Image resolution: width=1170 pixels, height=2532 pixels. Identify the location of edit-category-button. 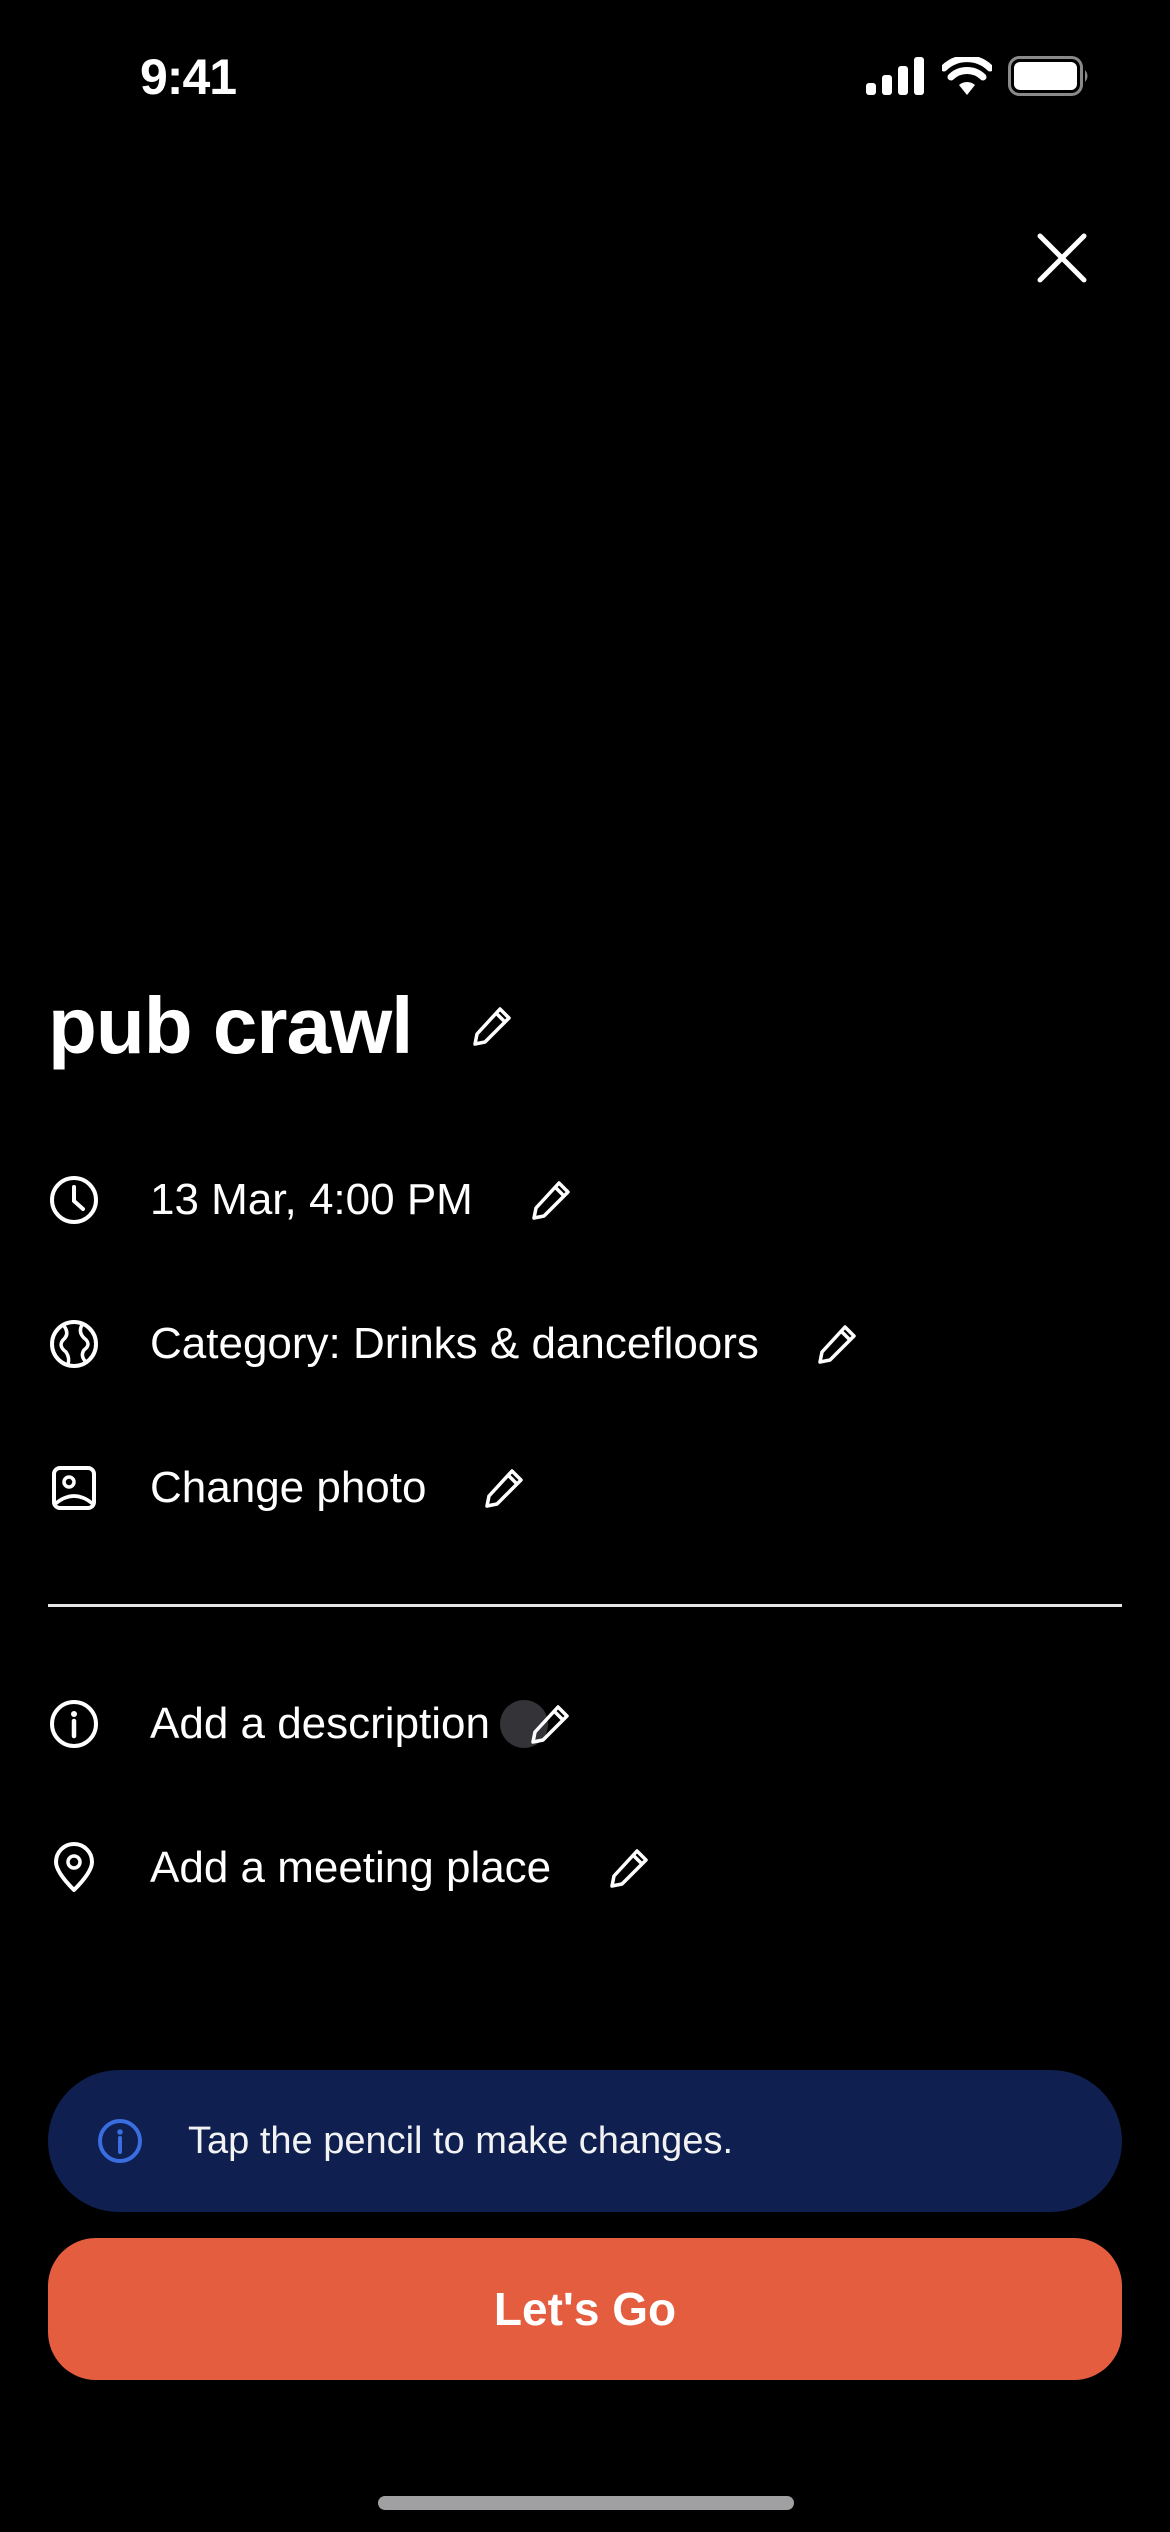
(837, 1344).